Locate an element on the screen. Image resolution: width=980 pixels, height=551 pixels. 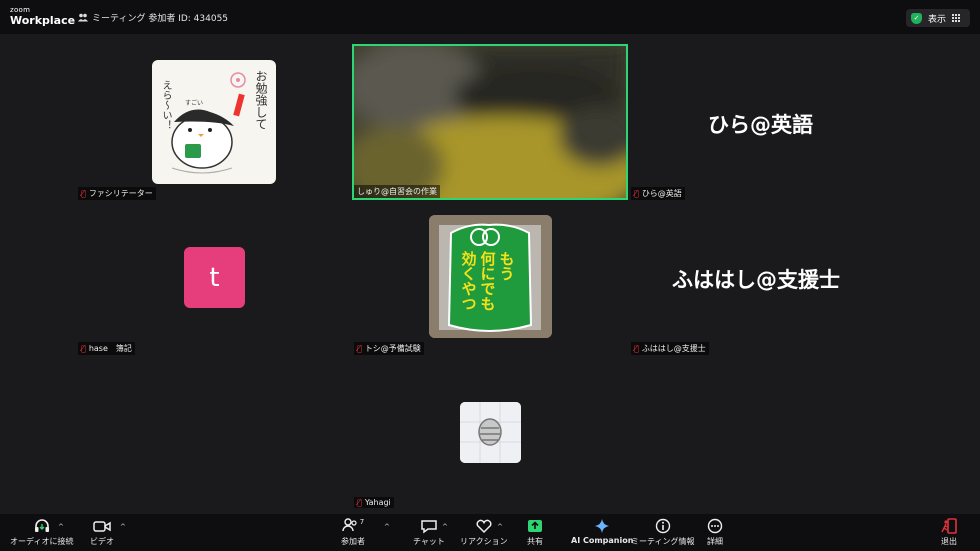
participant-name: しゅり@自習会の作業 is located at coordinates (397, 191).